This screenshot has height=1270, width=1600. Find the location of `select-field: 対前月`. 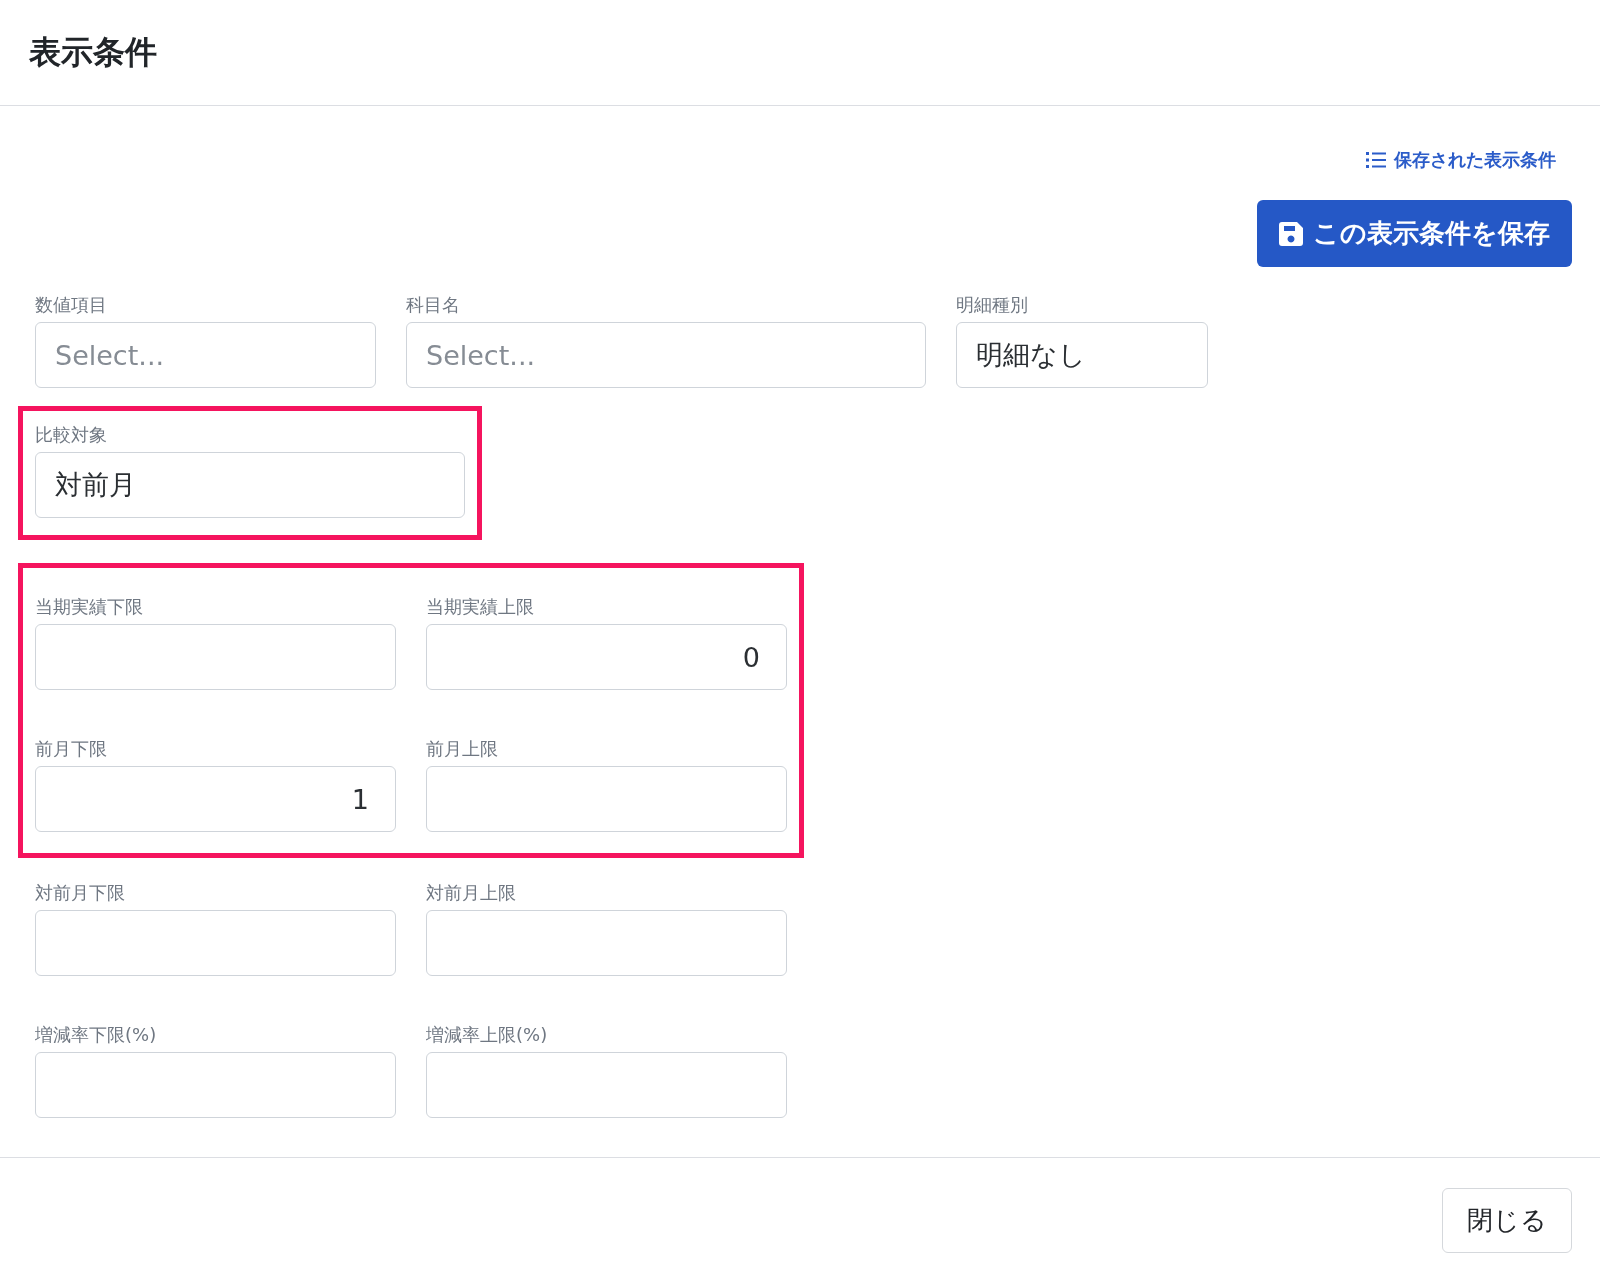

select-field: 対前月 is located at coordinates (250, 485).